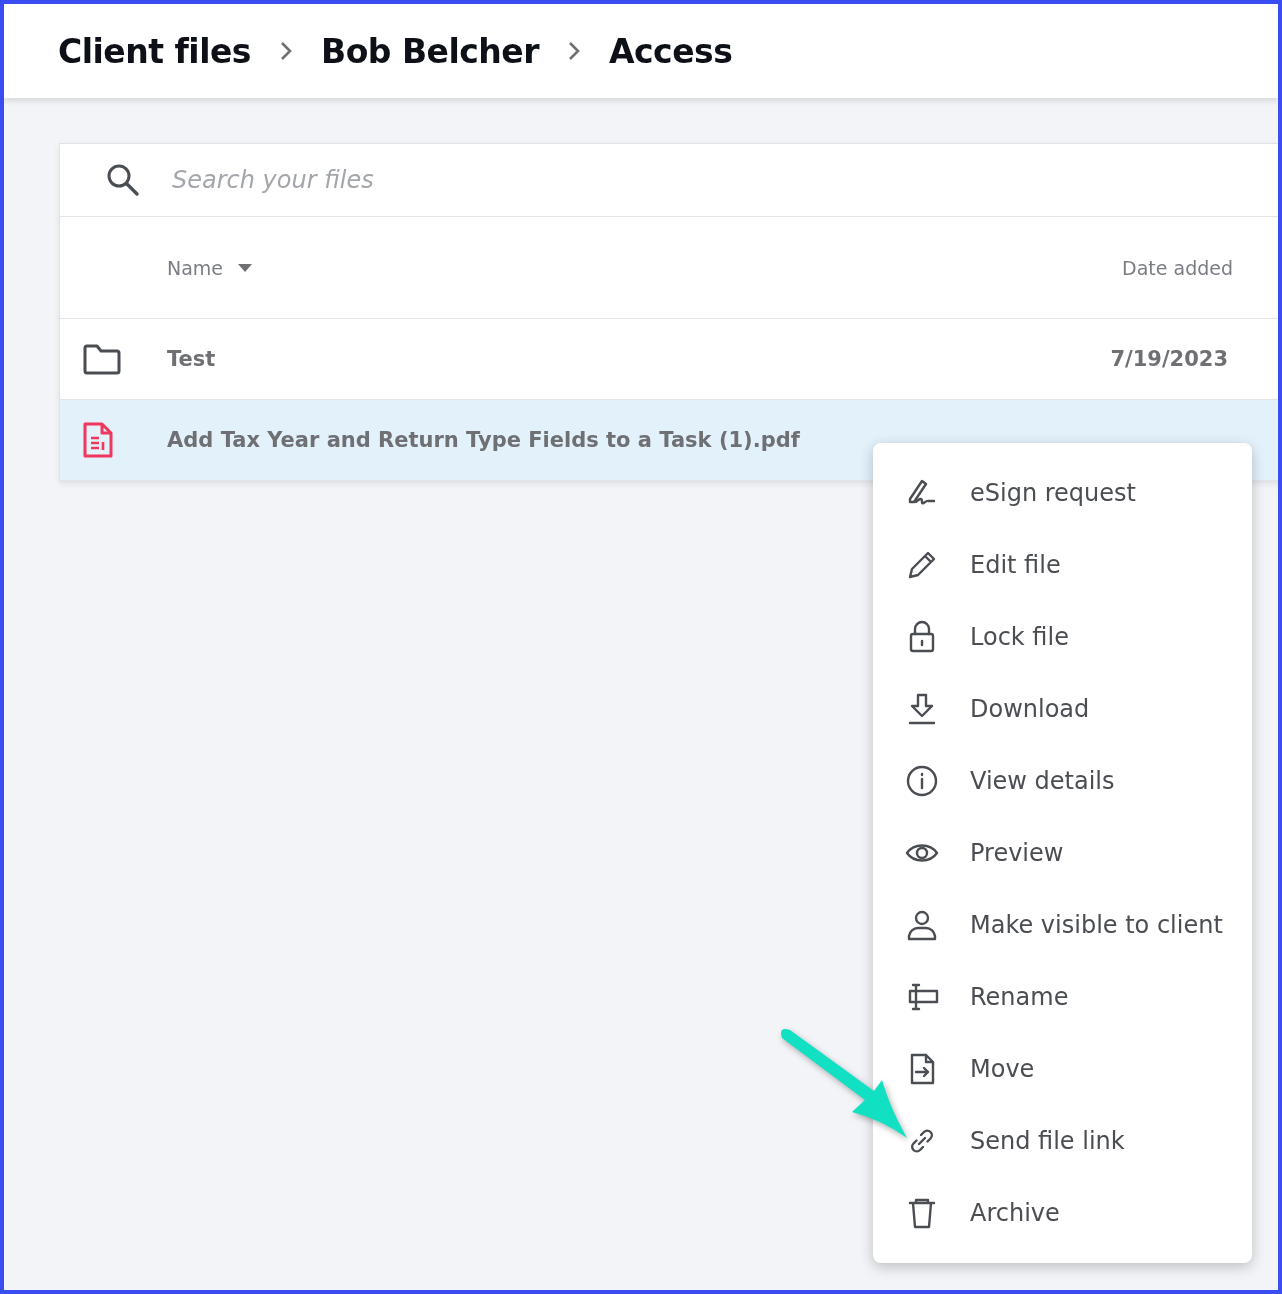 The height and width of the screenshot is (1294, 1282). What do you see at coordinates (1062, 1213) in the screenshot?
I see `menu-item: Archive` at bounding box center [1062, 1213].